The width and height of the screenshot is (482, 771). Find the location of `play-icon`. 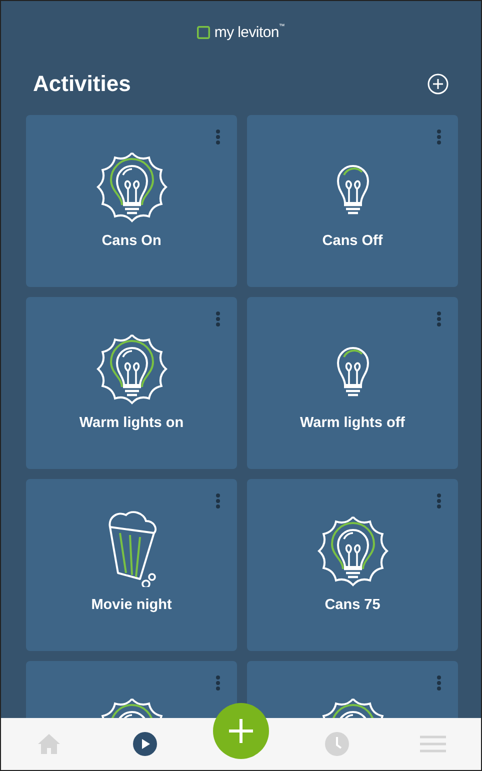

play-icon is located at coordinates (145, 744).